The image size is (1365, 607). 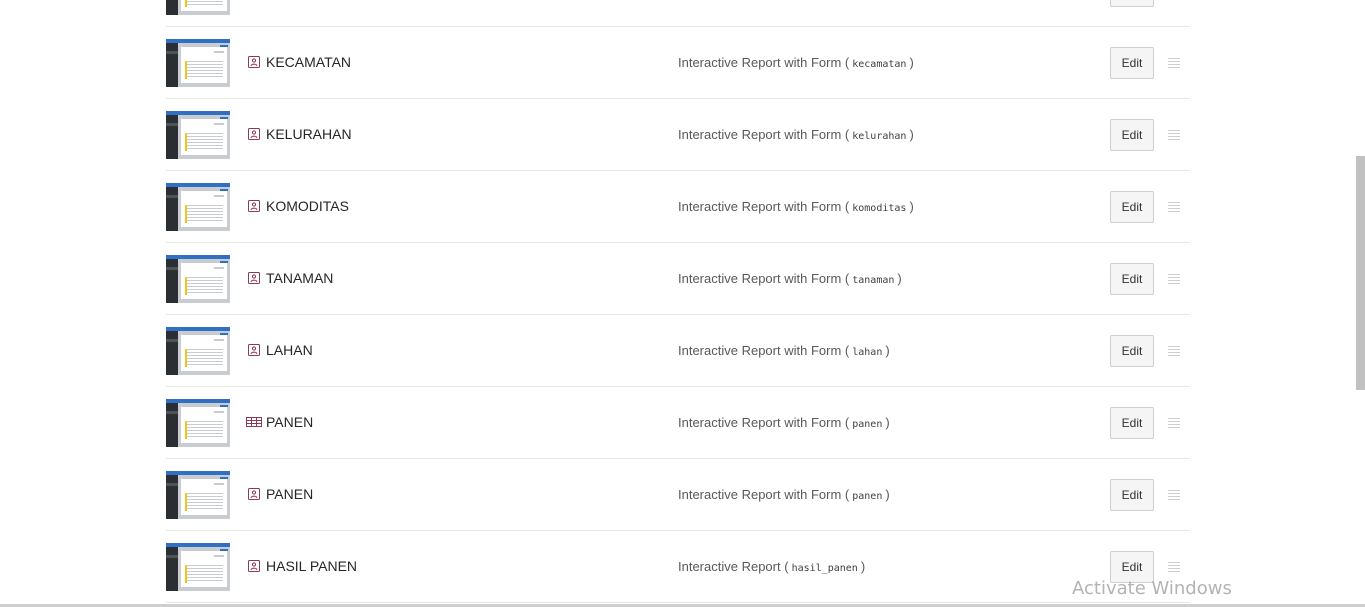 I want to click on page-name: HASIL PANEN, so click(x=311, y=566).